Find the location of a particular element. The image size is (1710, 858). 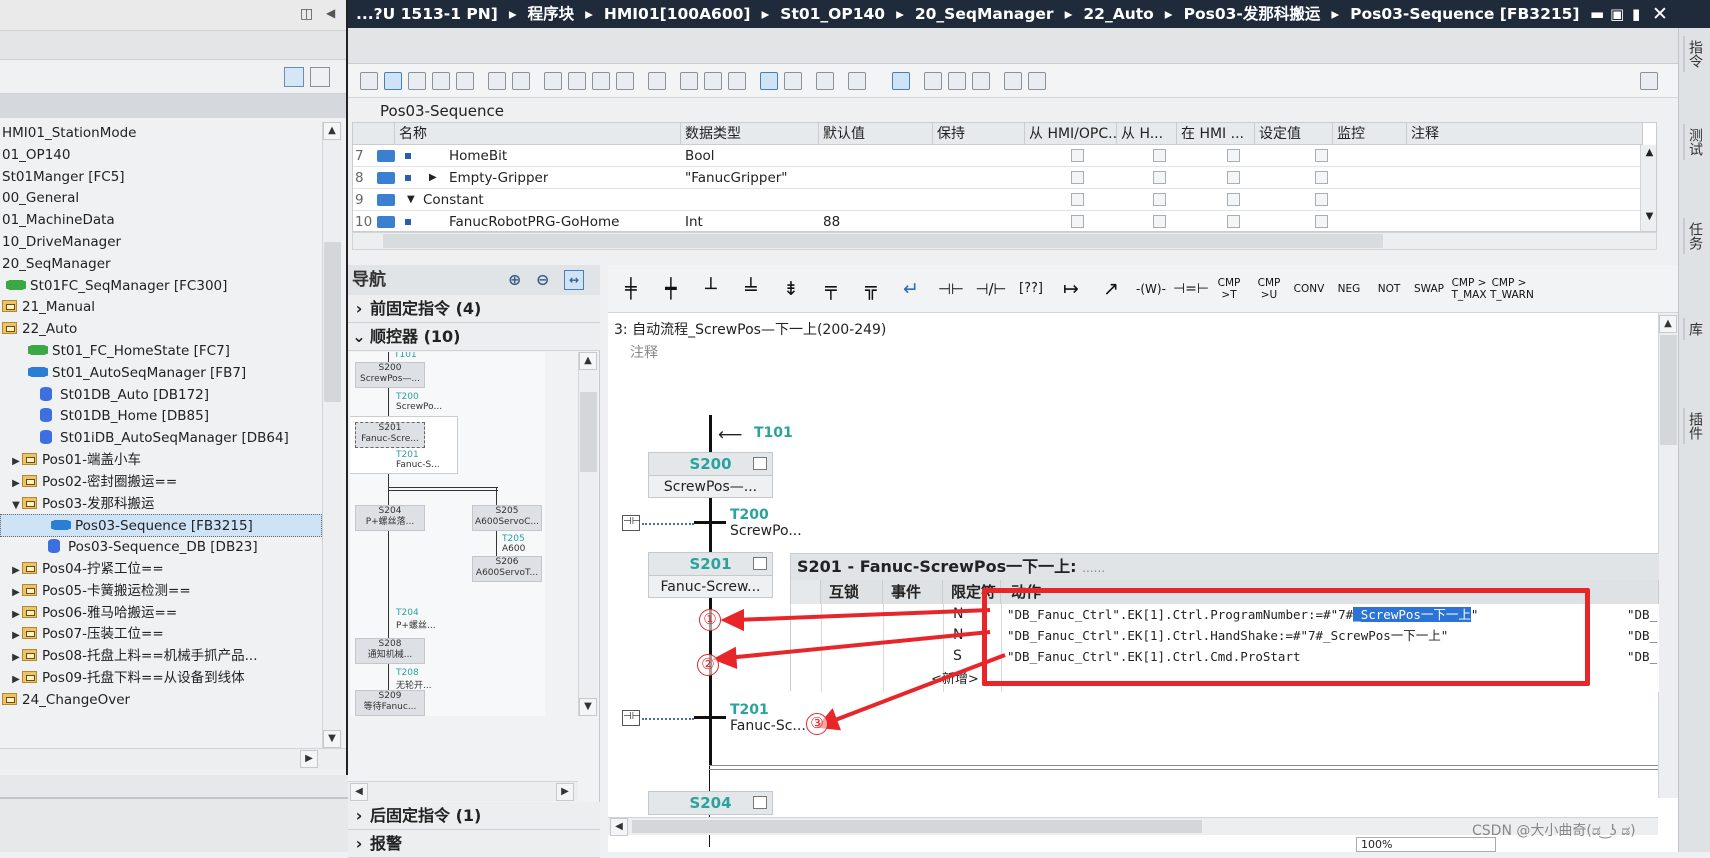

tab-instructions: 指令 is located at coordinates (1694, 54).